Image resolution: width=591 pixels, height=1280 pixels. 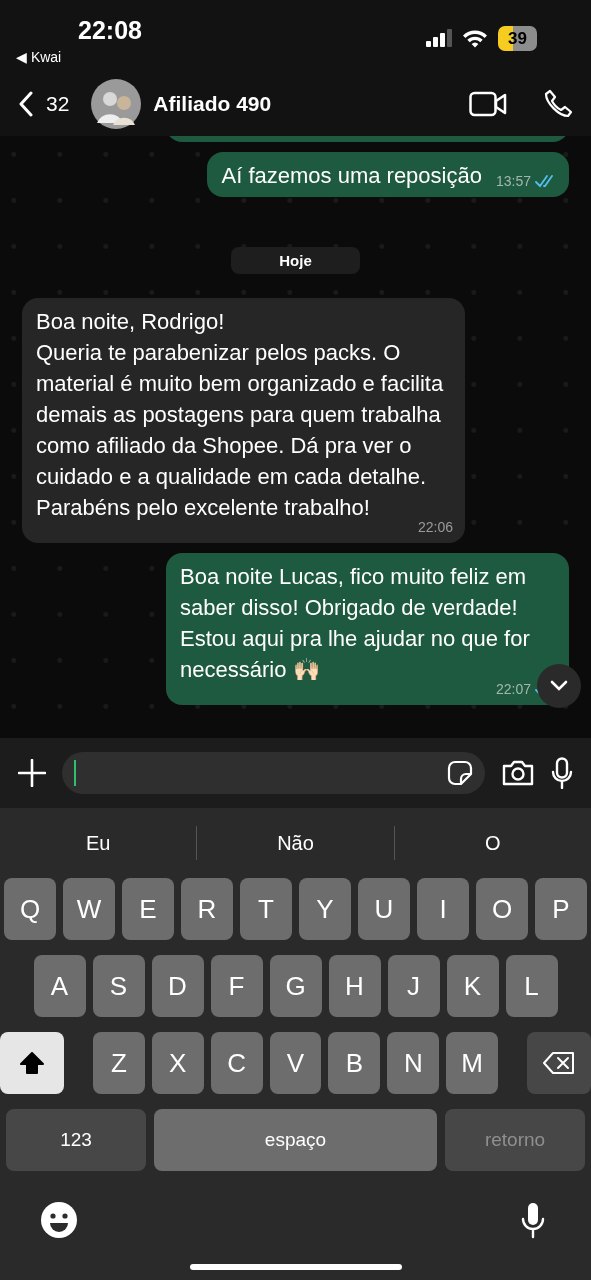 What do you see at coordinates (443, 909) in the screenshot?
I see `letter-key: I` at bounding box center [443, 909].